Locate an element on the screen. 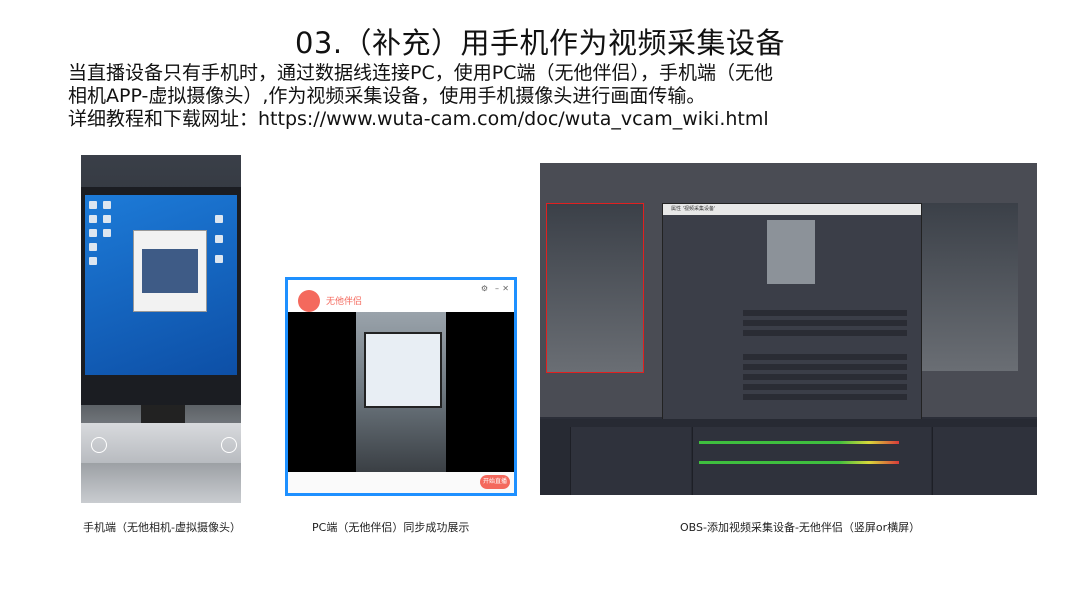  pc-client-screenshot: 无他伴侣 ⚙ – ✕ 开始直播 is located at coordinates (401, 386).